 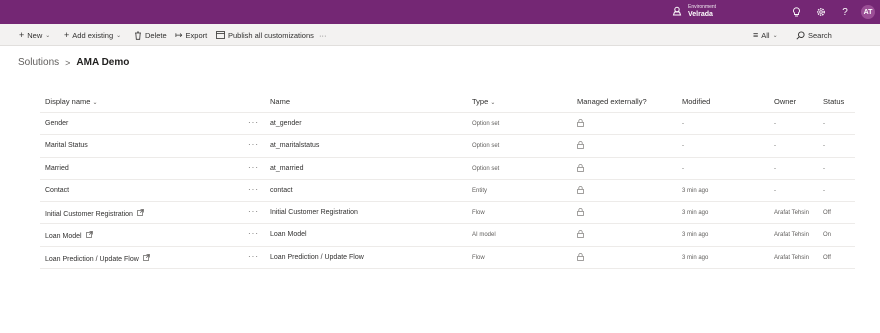 I want to click on table-row: Contact ··· contact Entity 3 min ago - -, so click(x=447, y=191).